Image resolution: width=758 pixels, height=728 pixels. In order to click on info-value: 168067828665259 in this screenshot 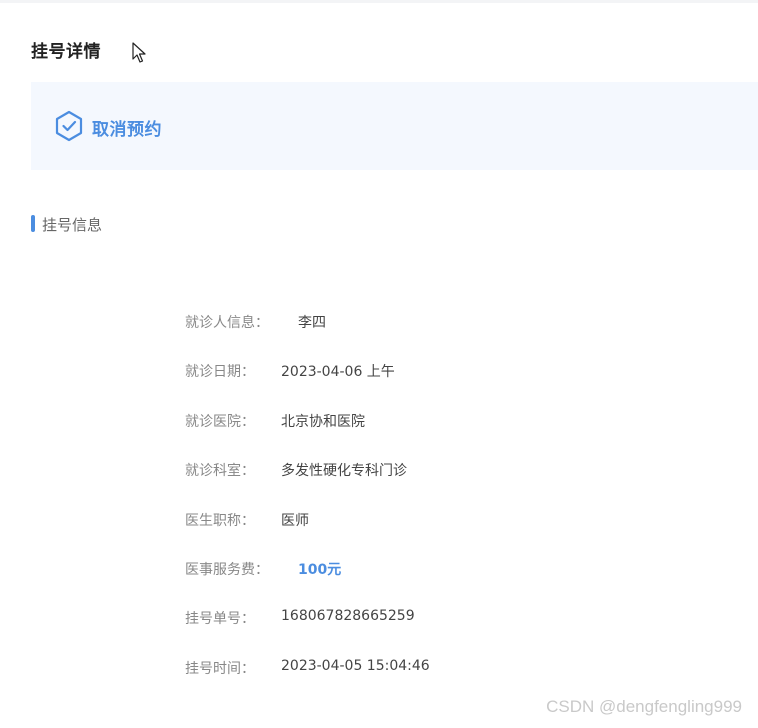, I will do `click(348, 616)`.